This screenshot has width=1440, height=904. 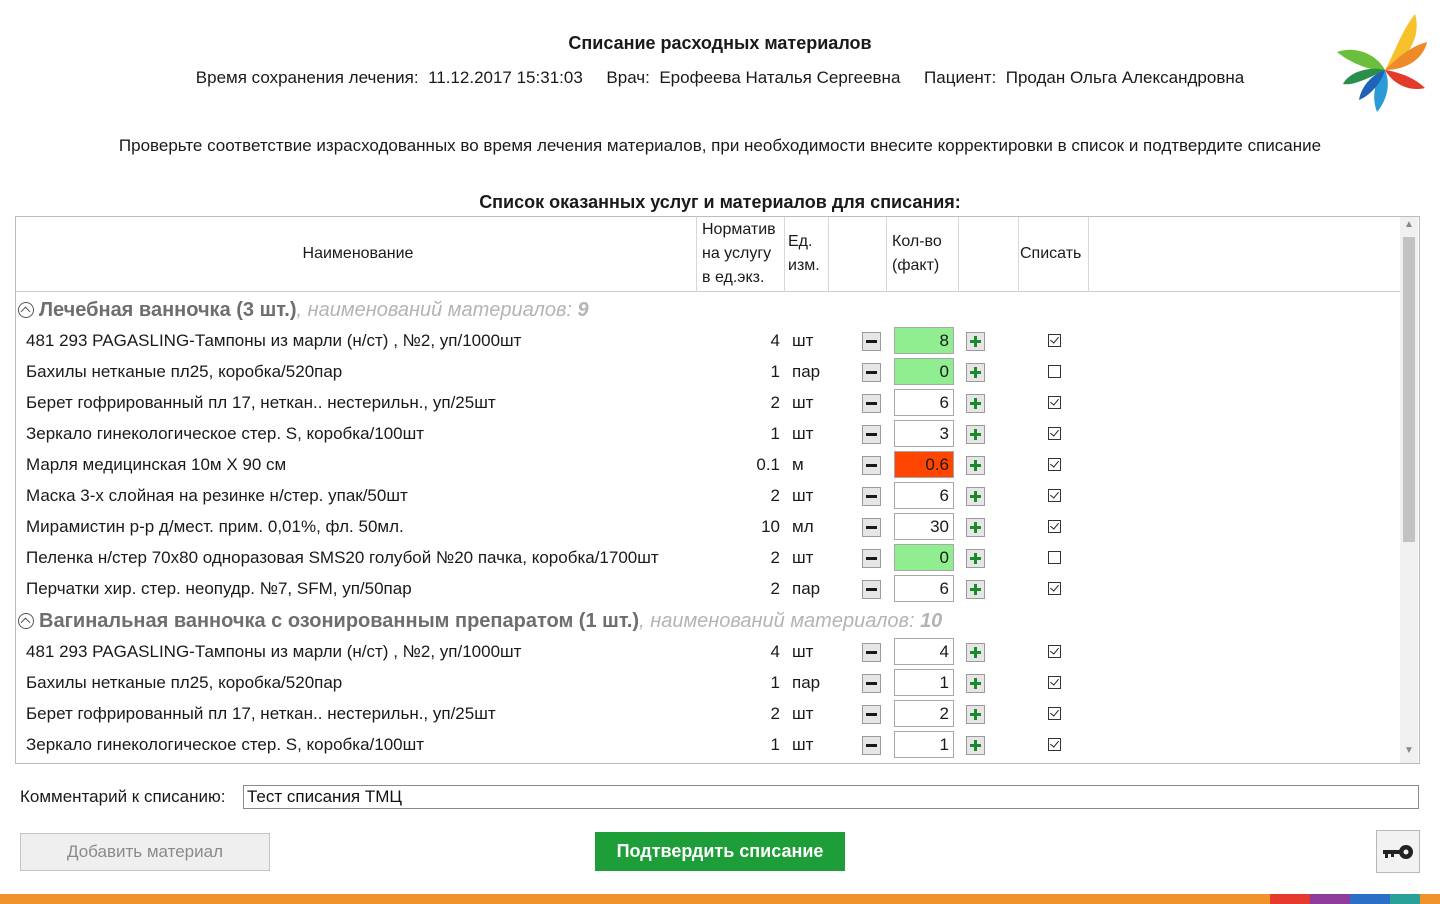 What do you see at coordinates (708, 291) in the screenshot?
I see `header-divider` at bounding box center [708, 291].